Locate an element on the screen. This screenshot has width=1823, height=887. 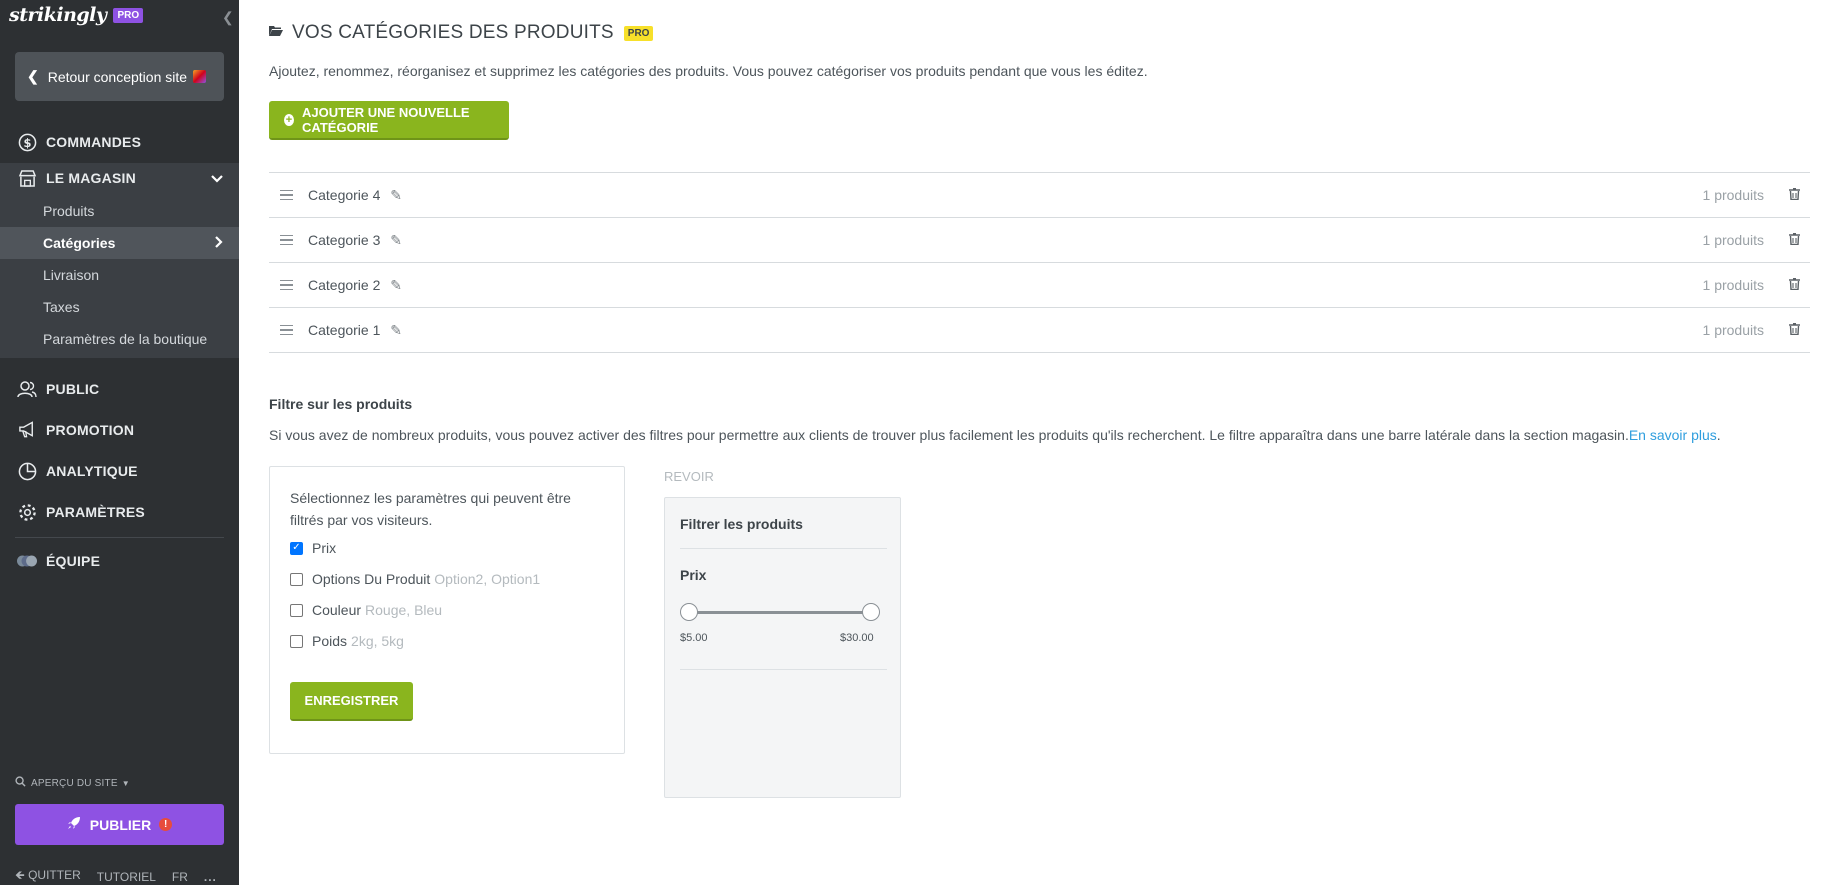
publish-button: PUBLIER ! is located at coordinates (119, 824).